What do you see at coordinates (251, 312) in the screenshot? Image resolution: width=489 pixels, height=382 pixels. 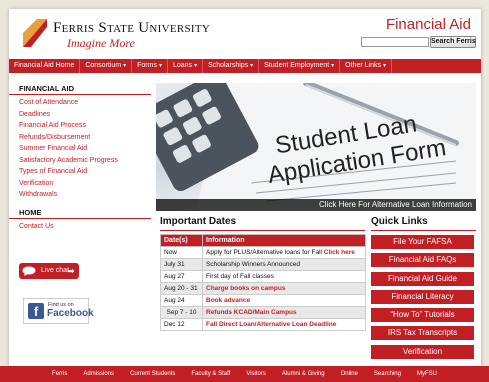 I see `info-text: Refunds KCAD/Main Campus` at bounding box center [251, 312].